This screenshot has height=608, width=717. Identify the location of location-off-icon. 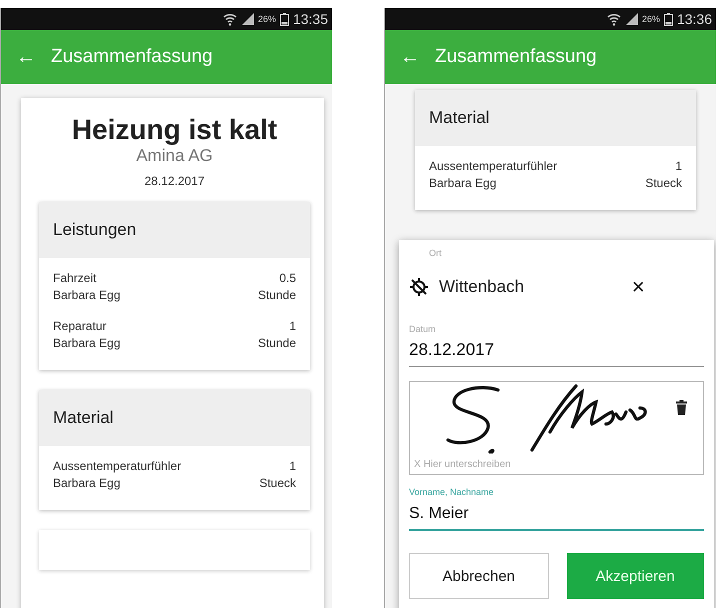
(419, 287).